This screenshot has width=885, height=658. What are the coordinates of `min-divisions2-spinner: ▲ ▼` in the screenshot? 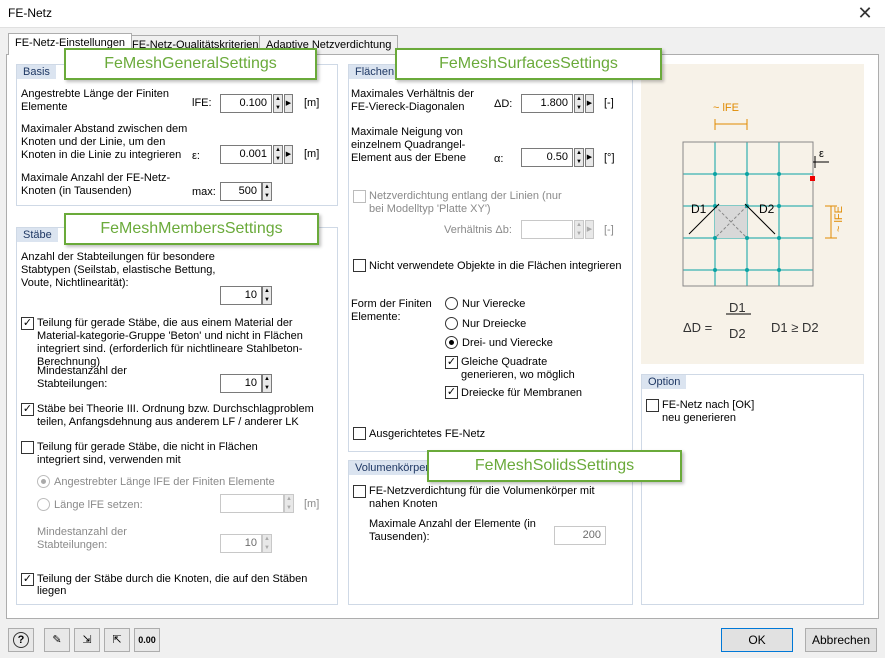 It's located at (267, 543).